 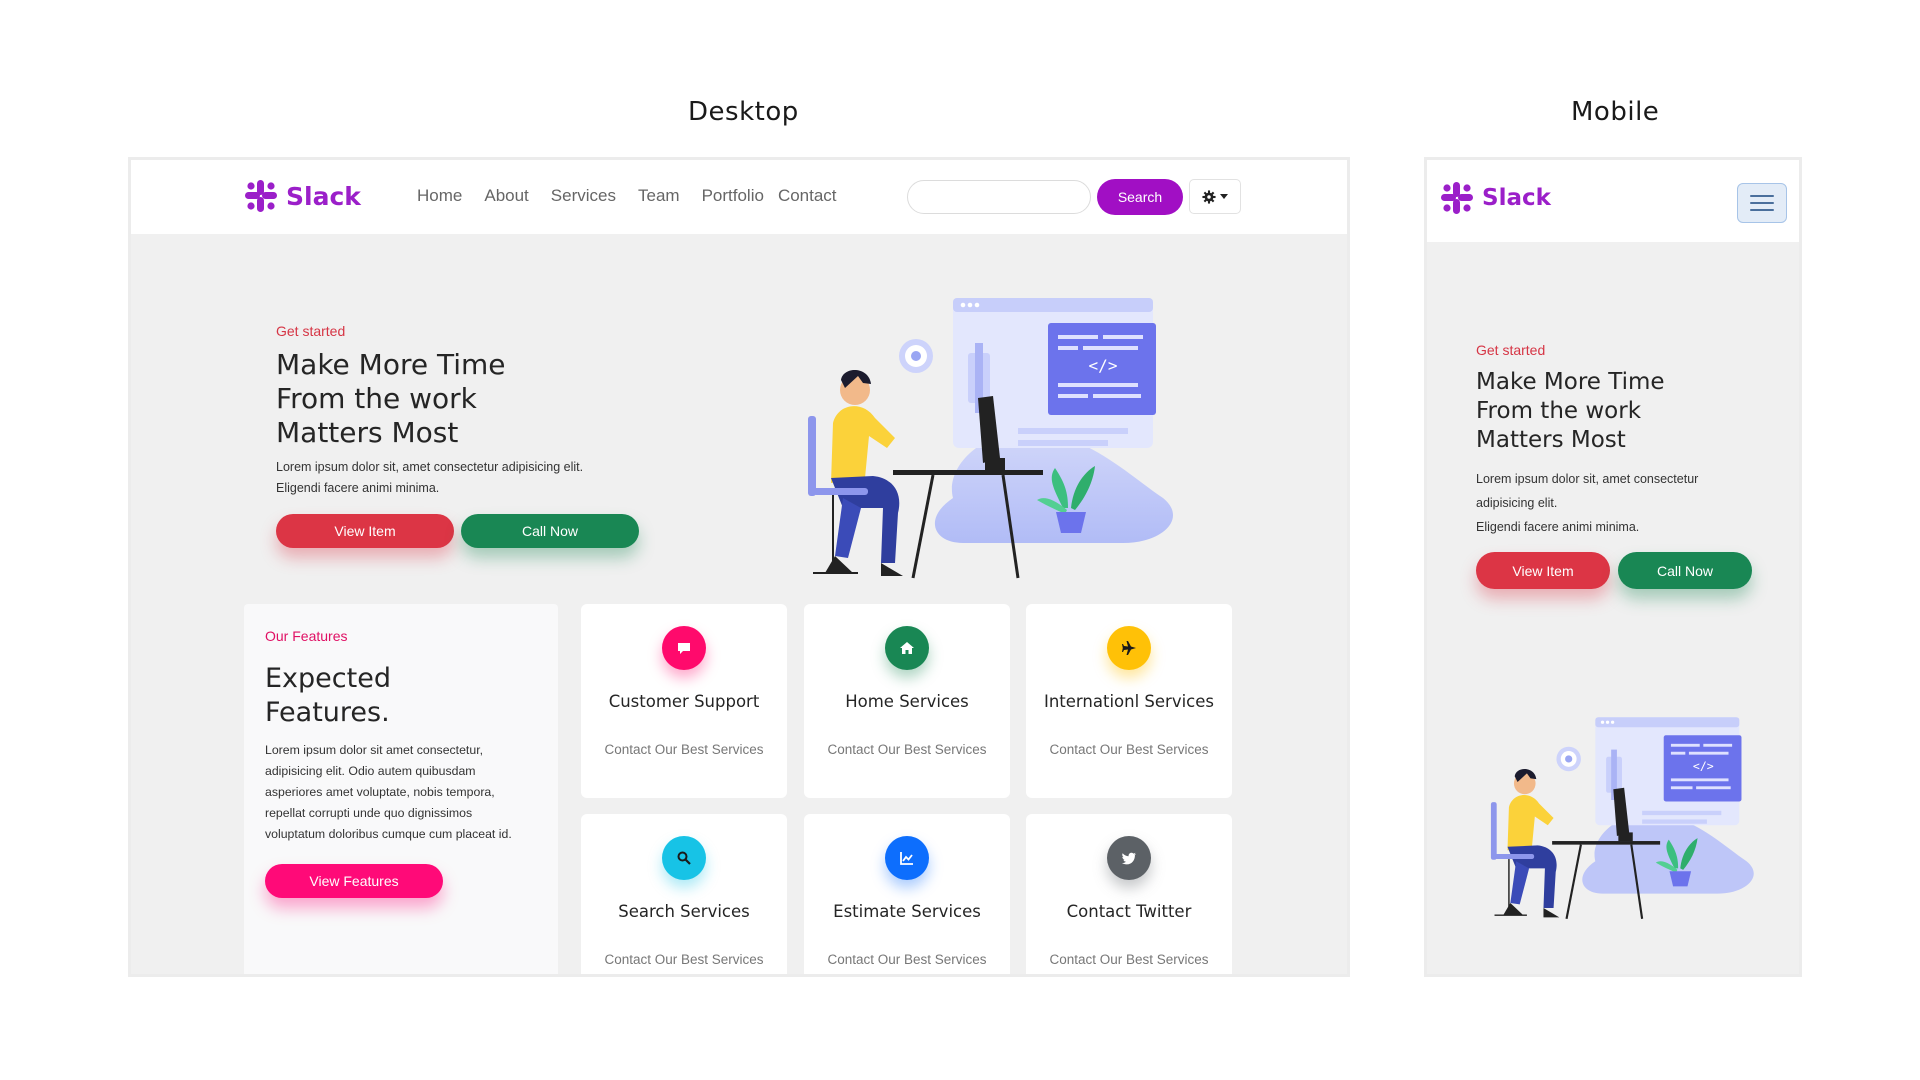 I want to click on hamburger-menu-button, so click(x=1762, y=203).